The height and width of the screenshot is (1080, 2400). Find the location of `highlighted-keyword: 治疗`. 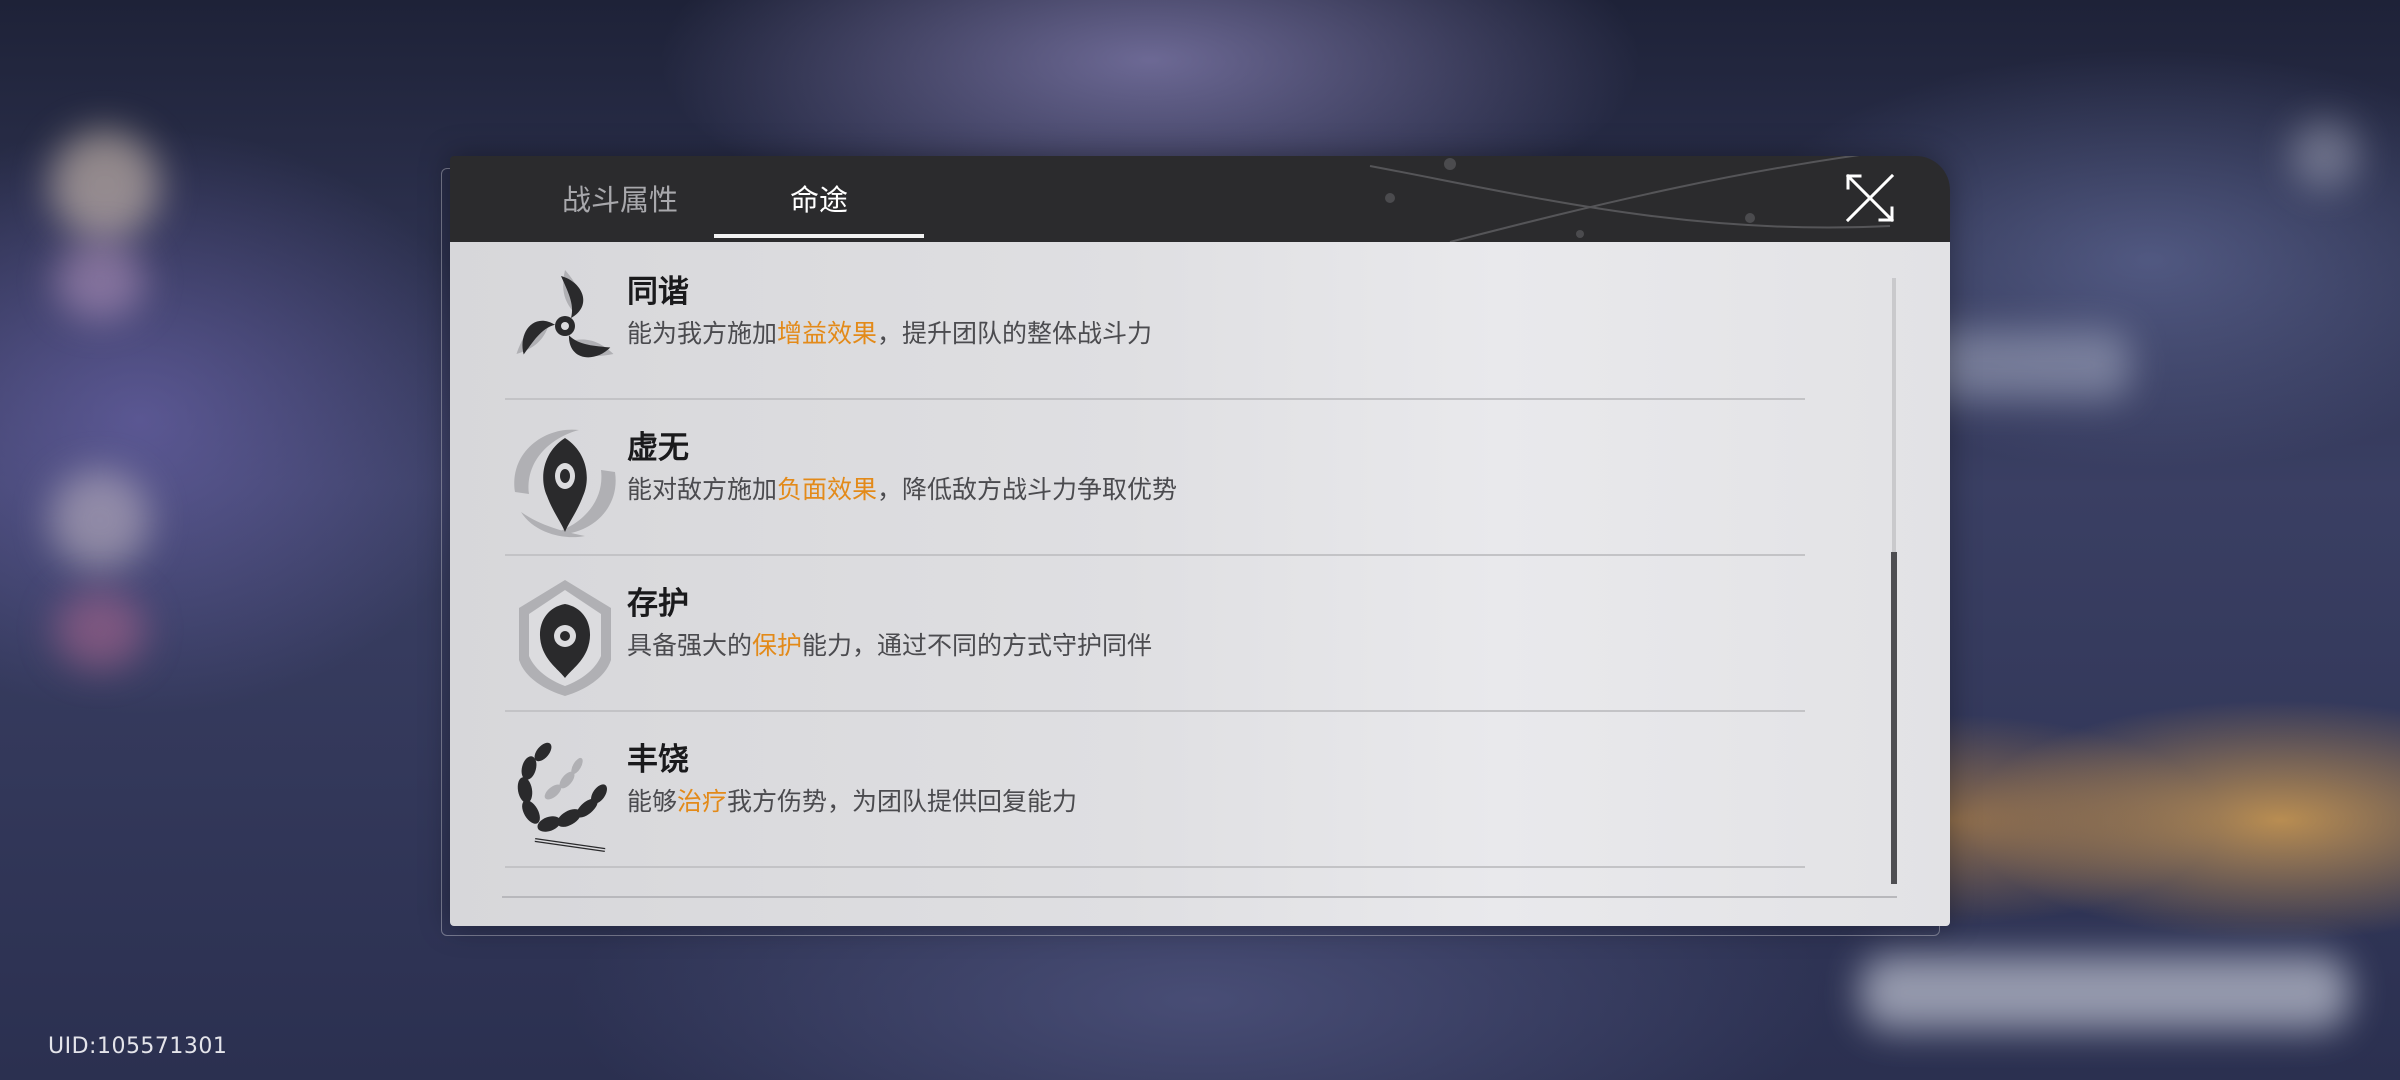

highlighted-keyword: 治疗 is located at coordinates (702, 801).